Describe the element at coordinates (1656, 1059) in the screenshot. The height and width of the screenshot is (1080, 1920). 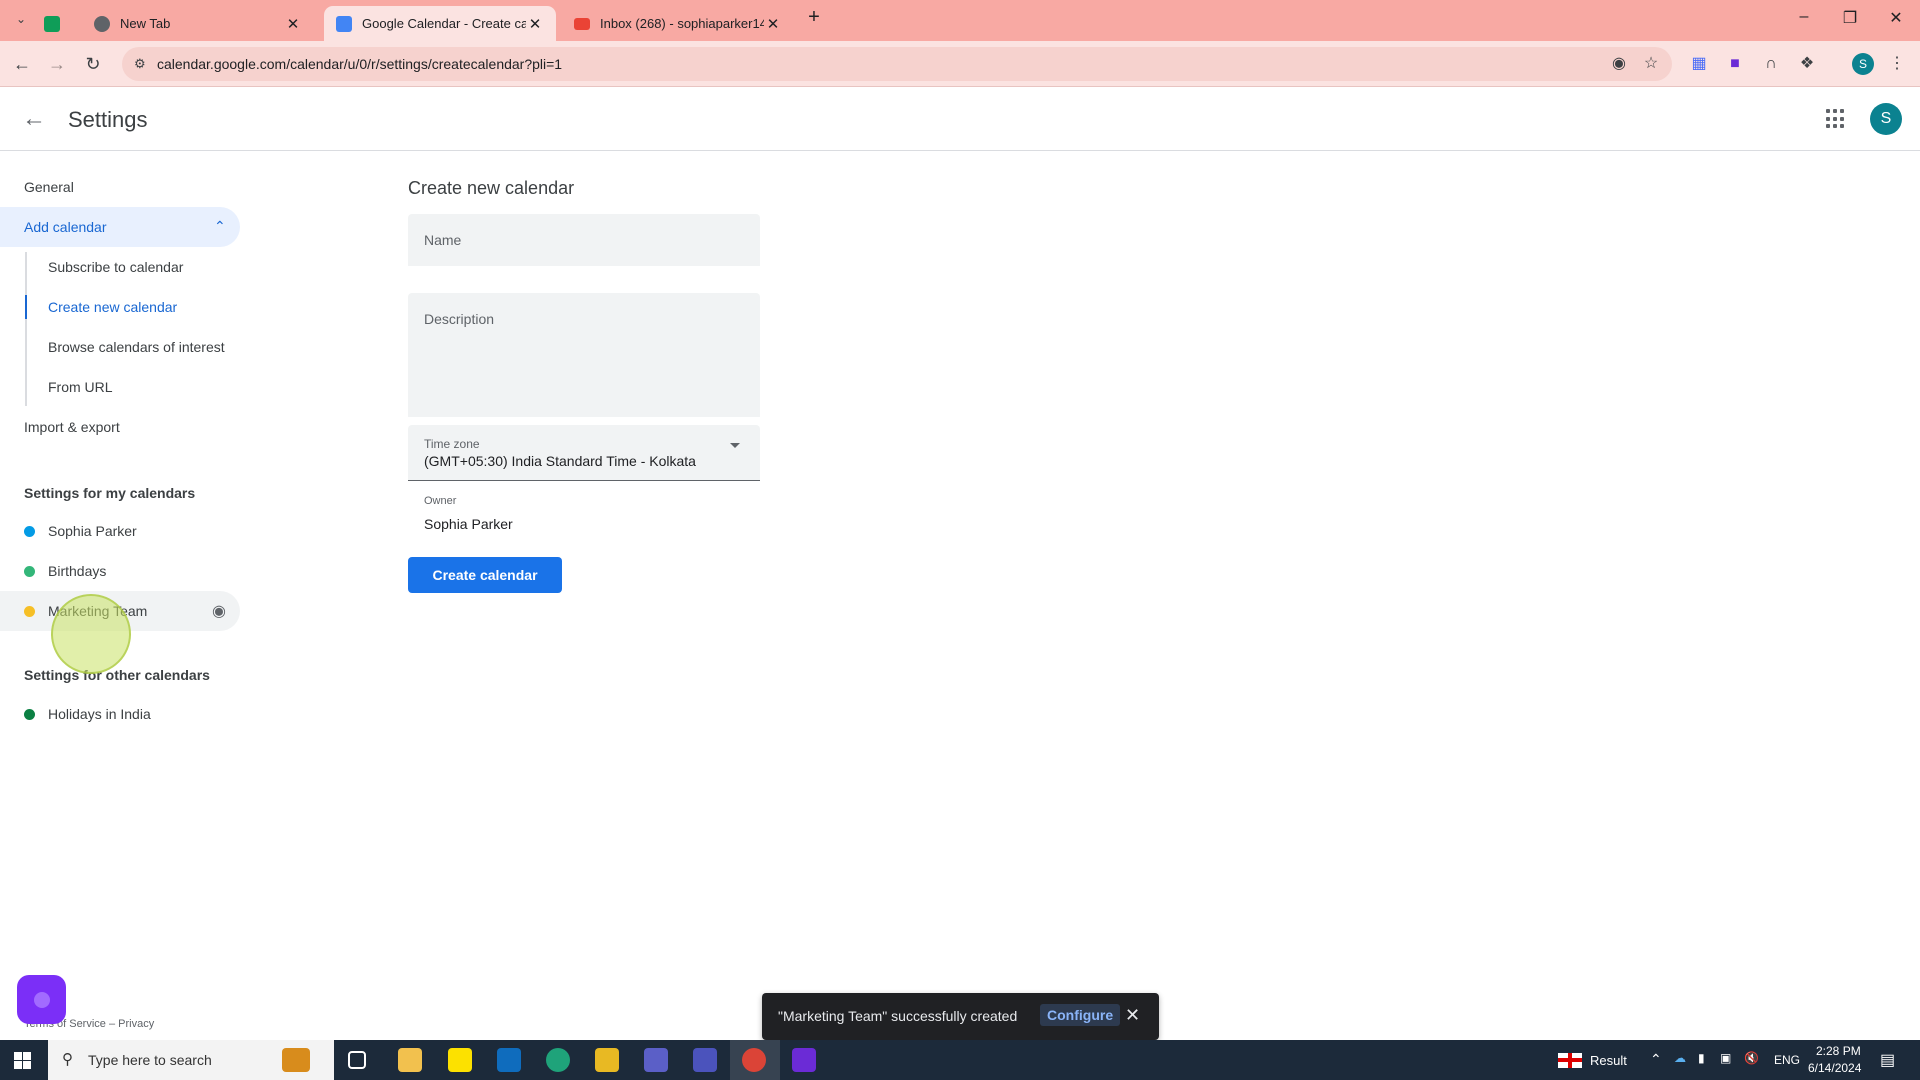
I see `tray-chevron-icon: ⌃` at that location.